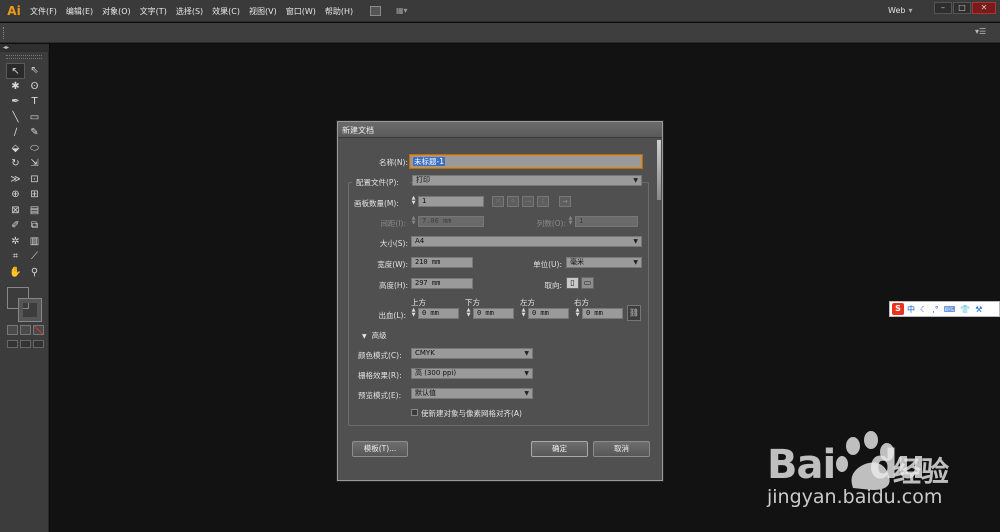 This screenshot has height=532, width=1000. What do you see at coordinates (602, 313) in the screenshot?
I see `bleed-right-input: 0 mm` at bounding box center [602, 313].